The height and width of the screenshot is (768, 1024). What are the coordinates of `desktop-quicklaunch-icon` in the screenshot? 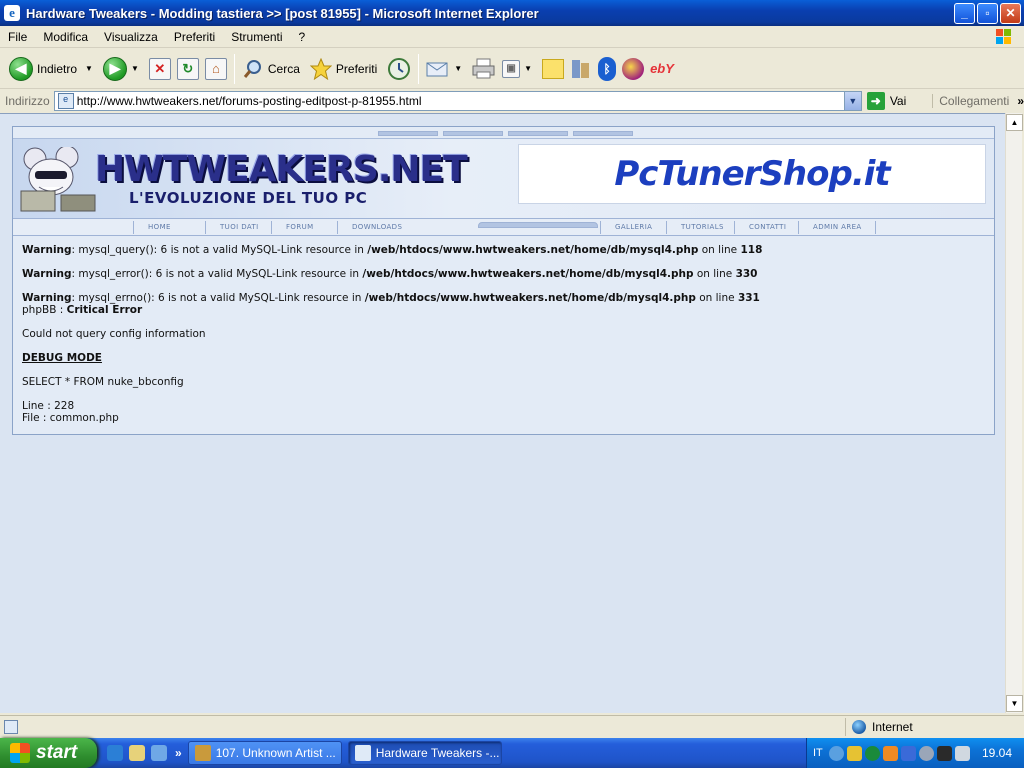 It's located at (159, 753).